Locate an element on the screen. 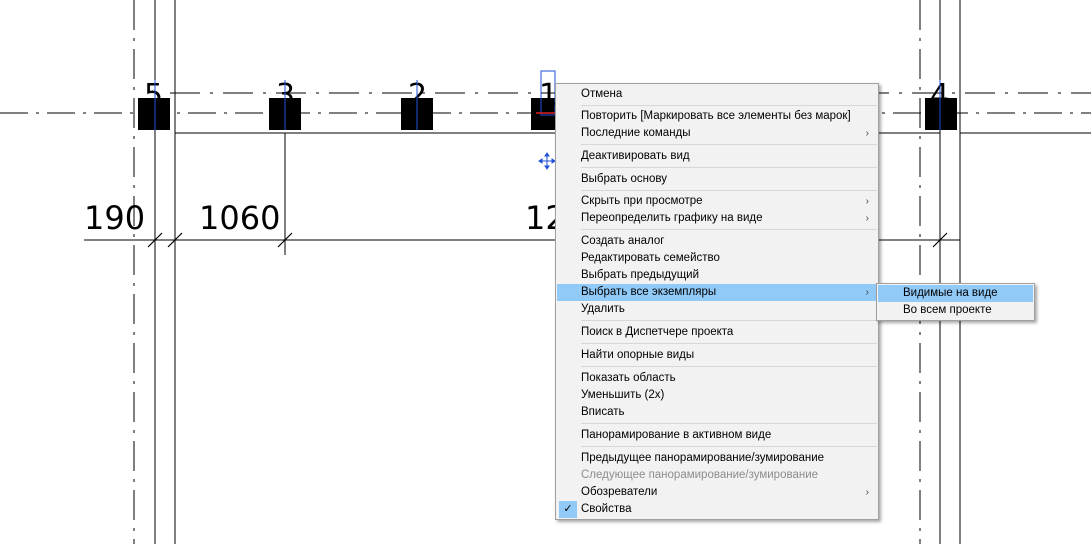 This screenshot has height=544, width=1091. menu-item-label: Панорамирование в активном виде is located at coordinates (676, 435).